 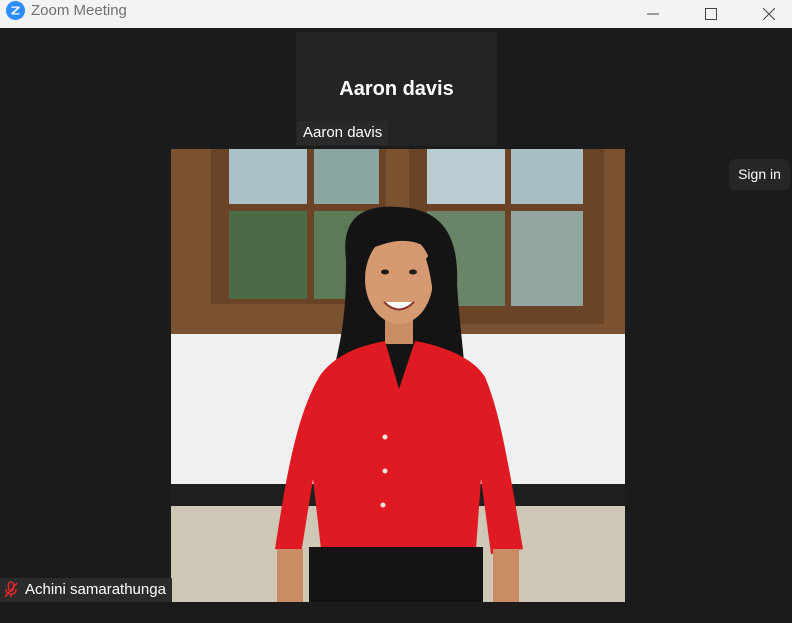 What do you see at coordinates (343, 133) in the screenshot?
I see `speaker-name-tag: Aaron davis` at bounding box center [343, 133].